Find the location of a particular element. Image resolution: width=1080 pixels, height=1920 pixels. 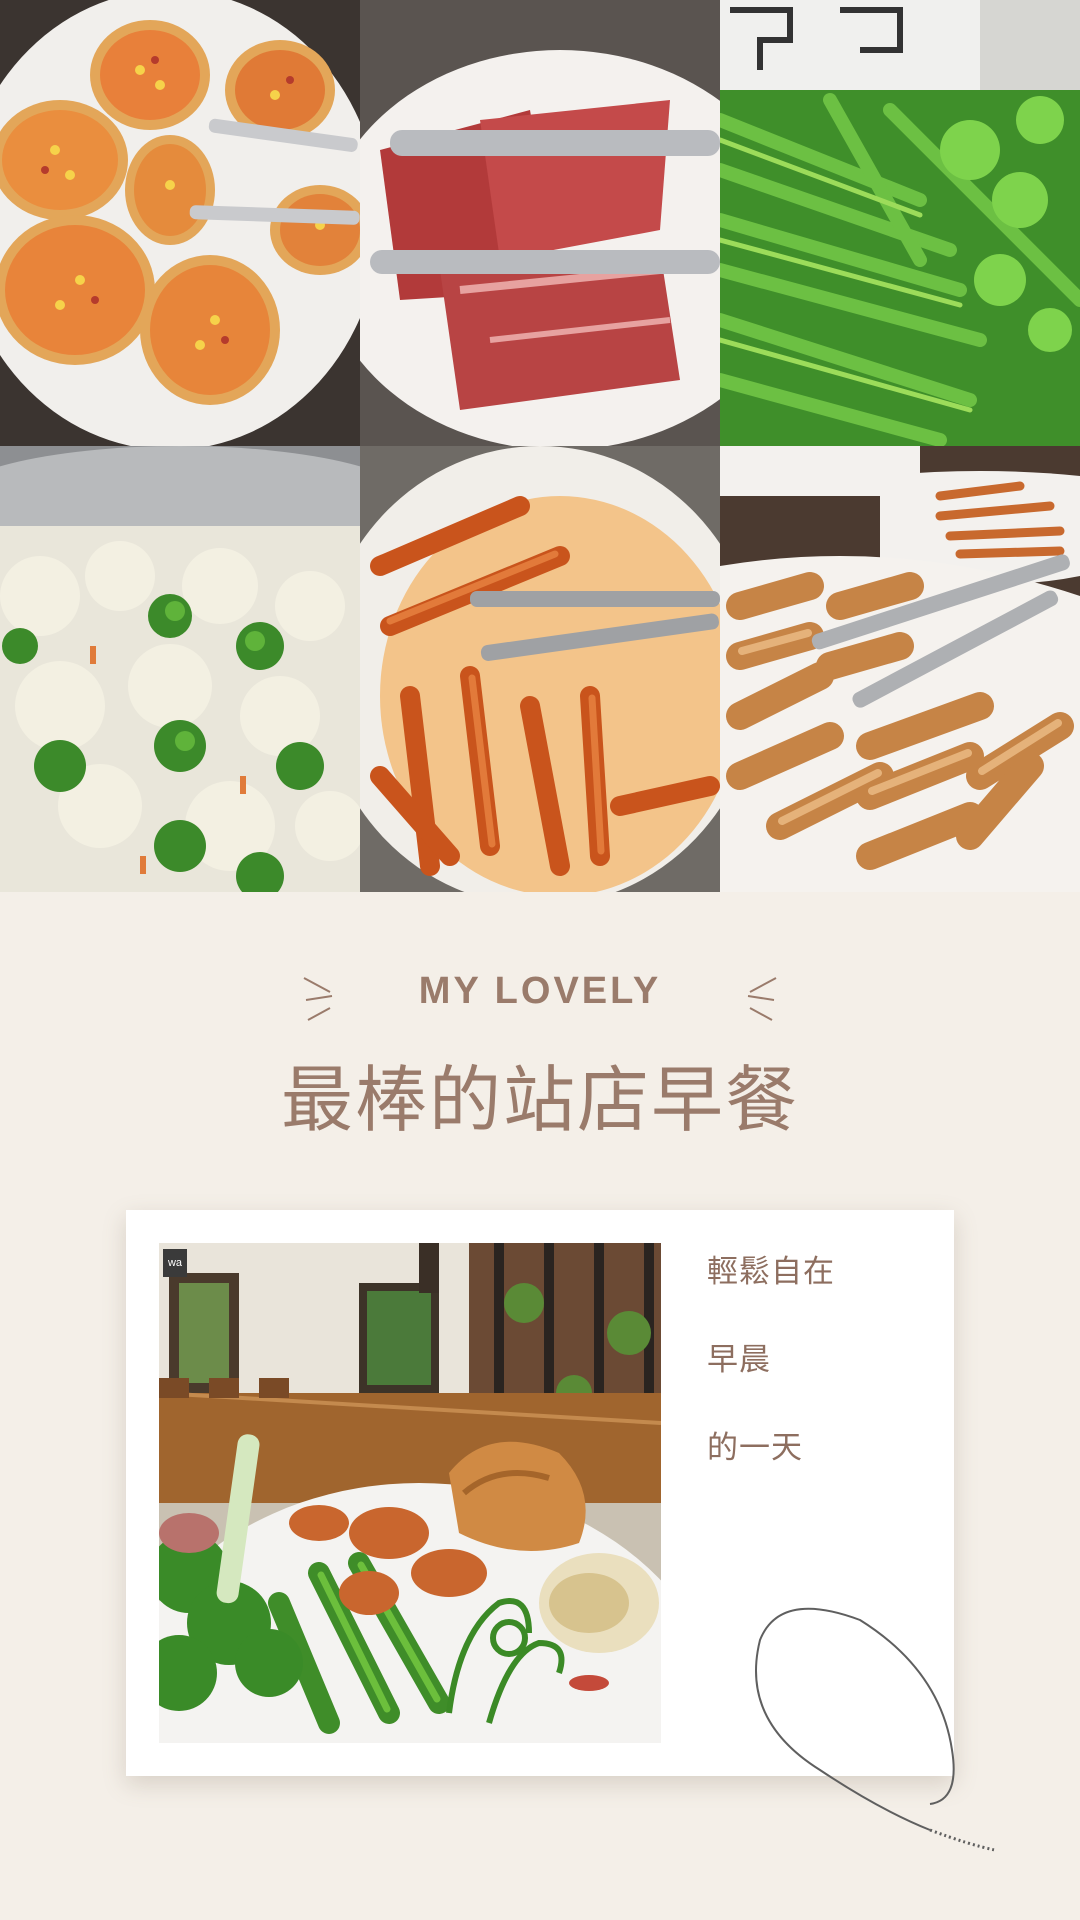

heading: MY LOVELY 最棒的站店早餐 is located at coordinates (540, 1058).